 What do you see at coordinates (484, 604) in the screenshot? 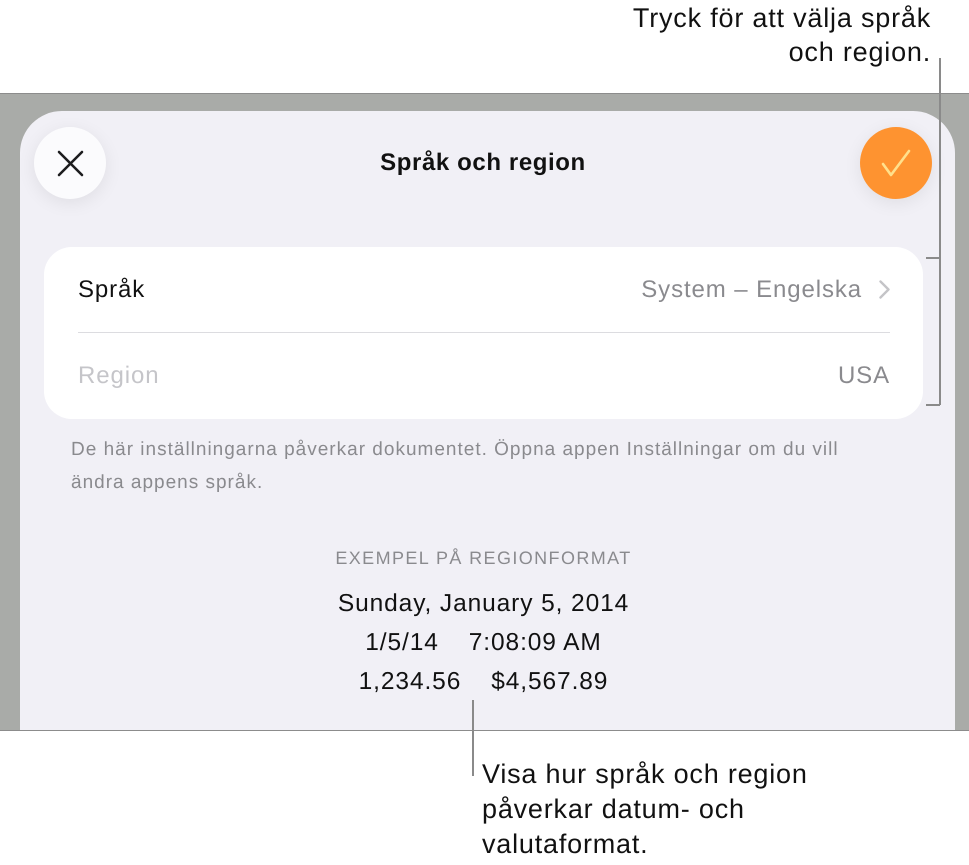
I see `format-example: Sunday, January 5, 2014` at bounding box center [484, 604].